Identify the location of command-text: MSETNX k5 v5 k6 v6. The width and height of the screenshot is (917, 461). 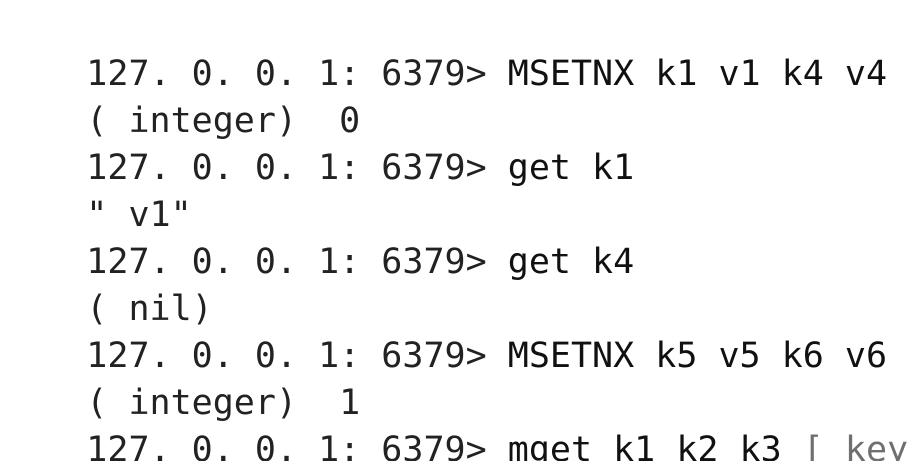
(697, 356).